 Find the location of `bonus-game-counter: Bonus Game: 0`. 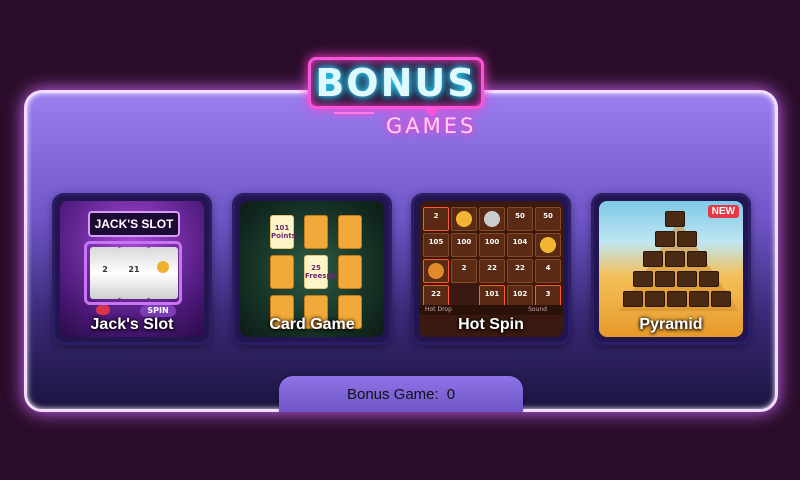

bonus-game-counter: Bonus Game: 0 is located at coordinates (401, 394).